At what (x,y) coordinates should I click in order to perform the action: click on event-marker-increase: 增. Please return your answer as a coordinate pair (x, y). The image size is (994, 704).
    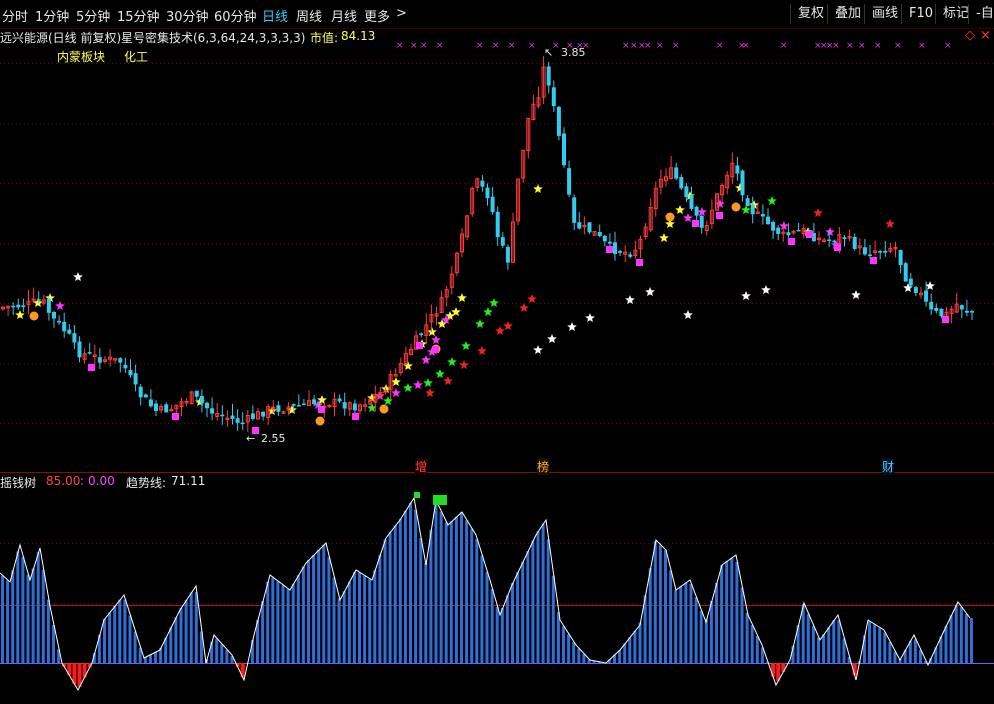
    Looking at the image, I should click on (421, 466).